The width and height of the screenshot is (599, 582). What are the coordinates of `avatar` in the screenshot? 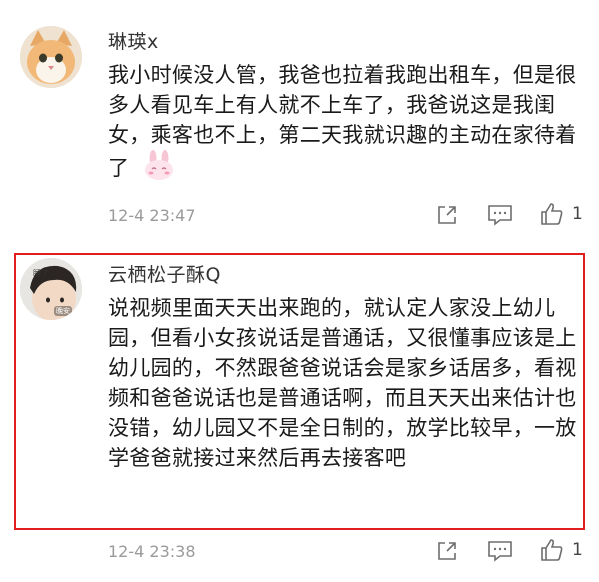 It's located at (51, 57).